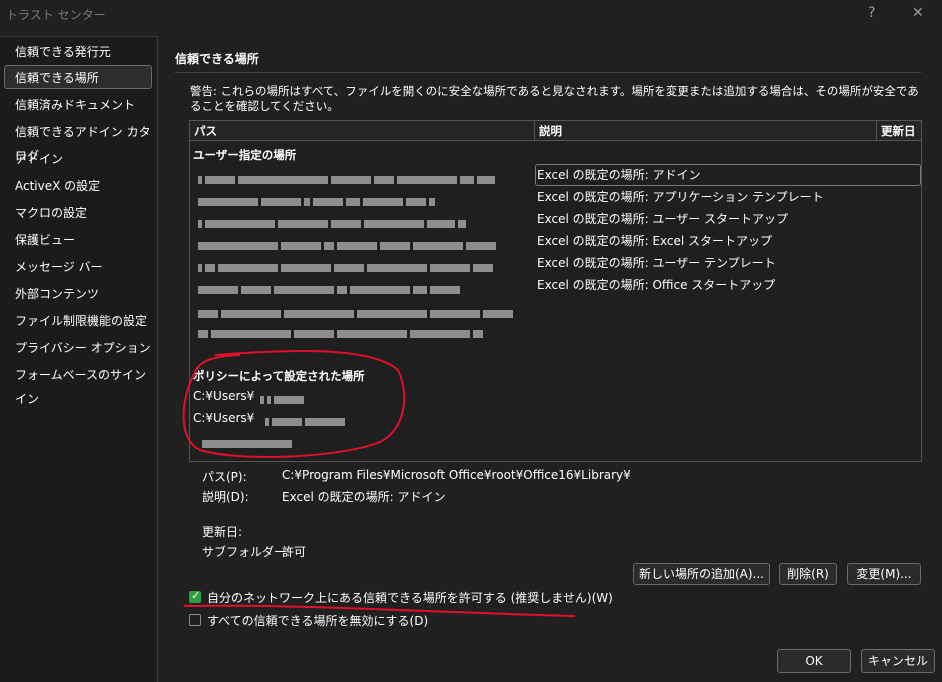 The width and height of the screenshot is (942, 682). I want to click on section-title: 信頼できる場所, so click(217, 59).